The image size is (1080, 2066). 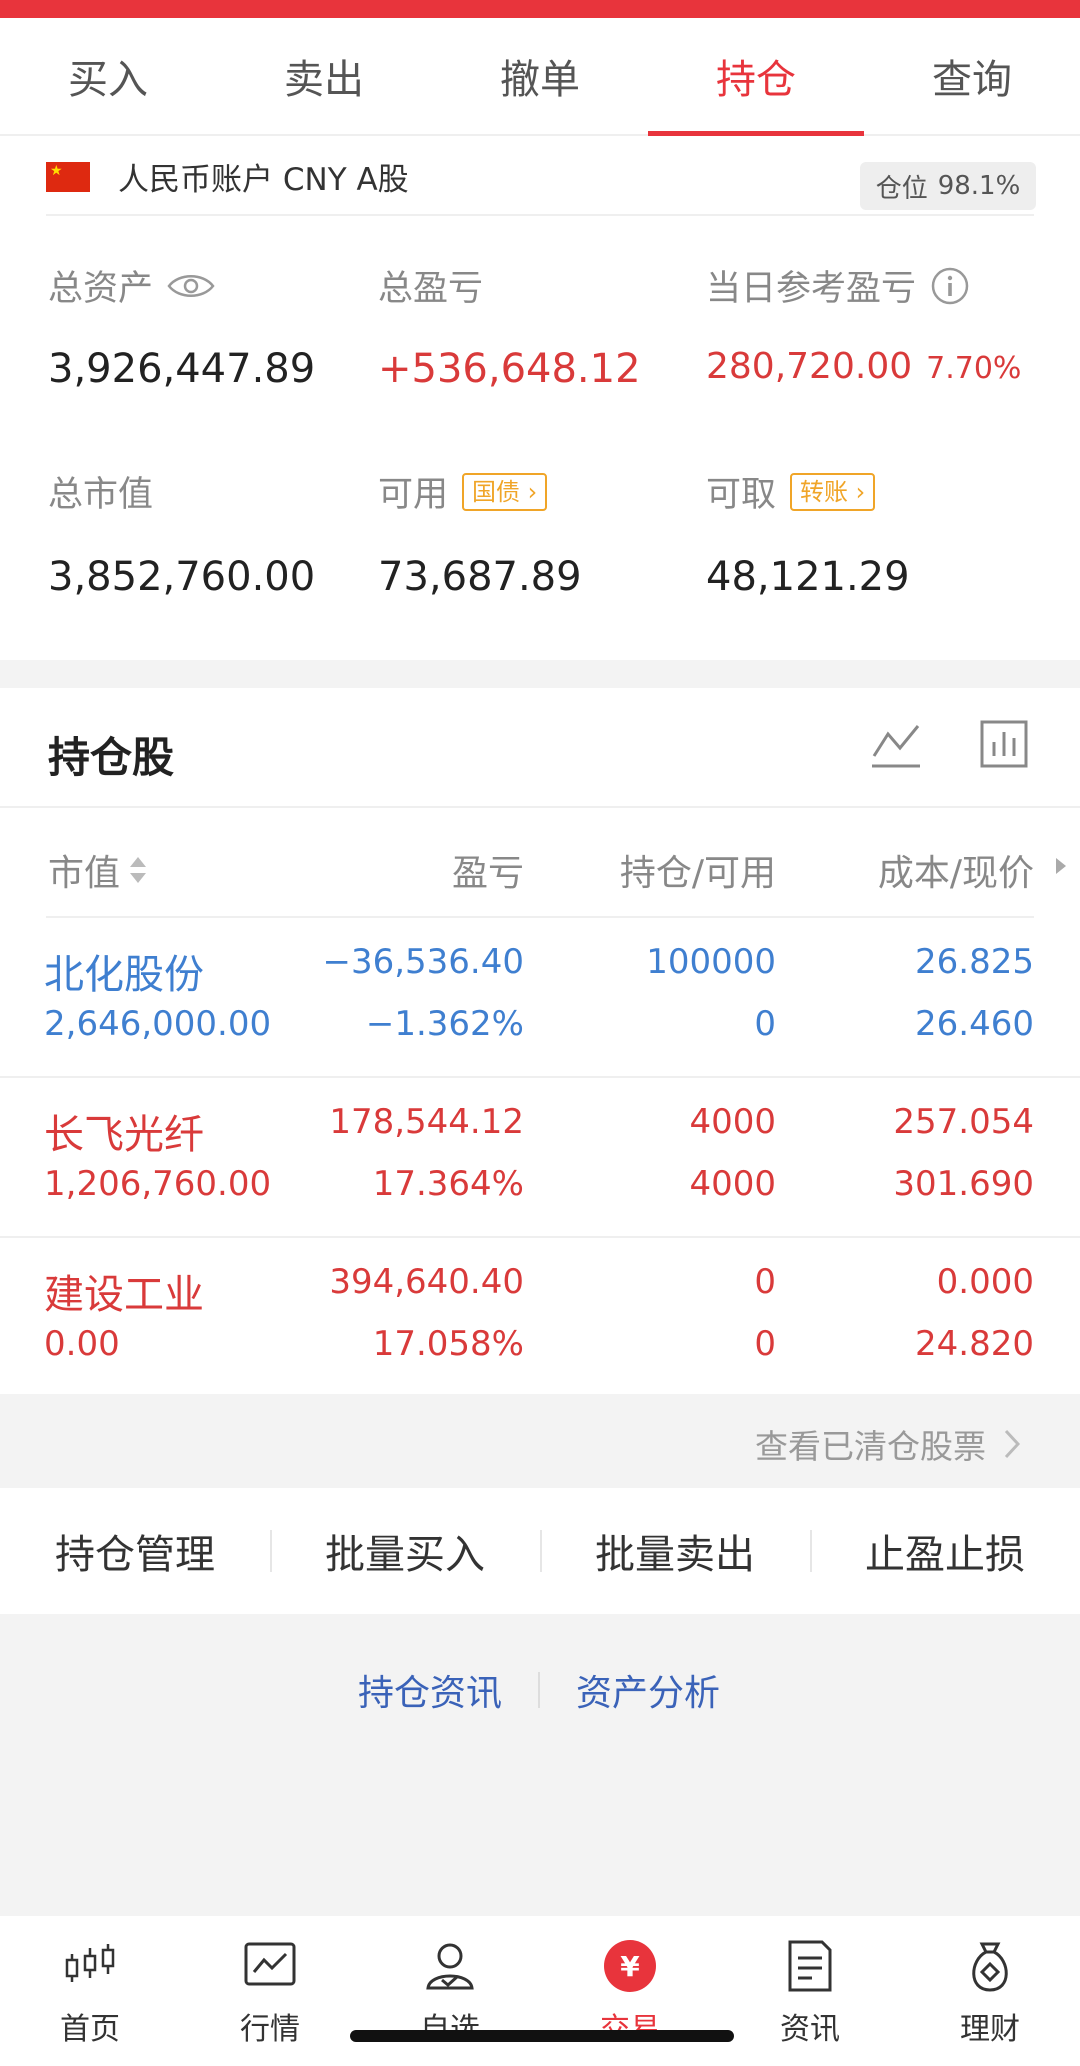 I want to click on asset-analysis-link: 资产分析, so click(x=648, y=1690).